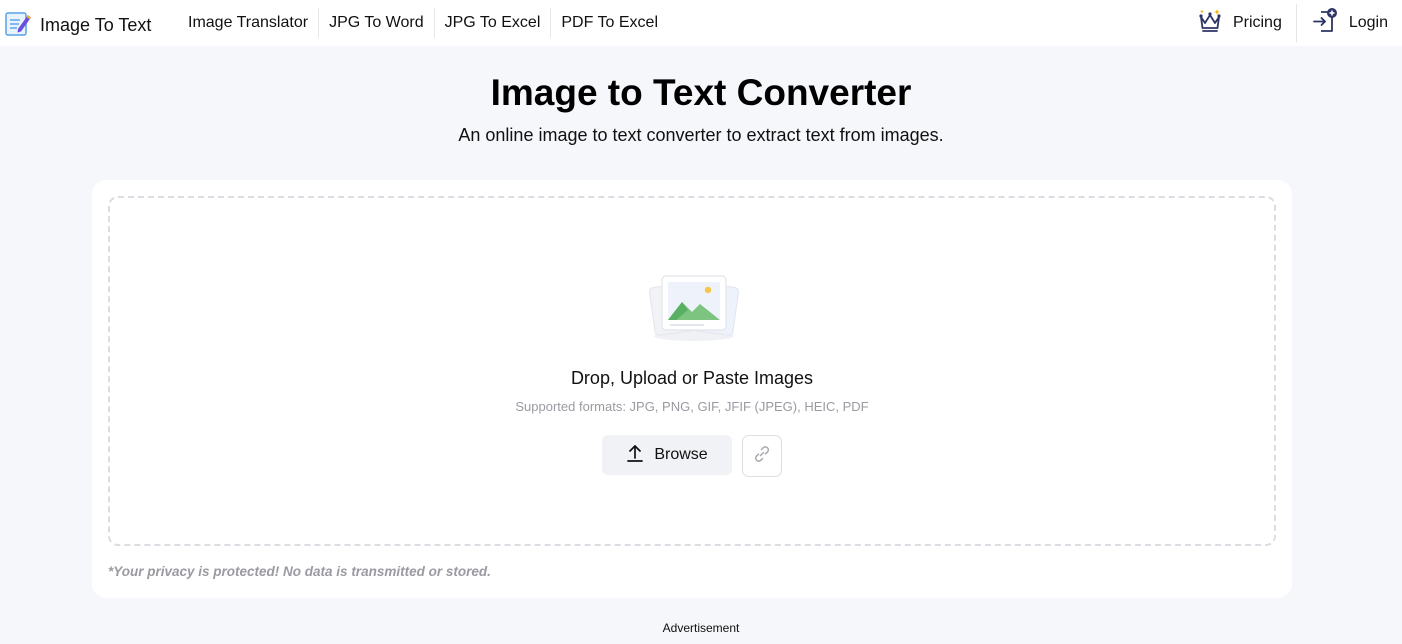 Image resolution: width=1402 pixels, height=644 pixels. I want to click on brand-name: Image To Text, so click(96, 25).